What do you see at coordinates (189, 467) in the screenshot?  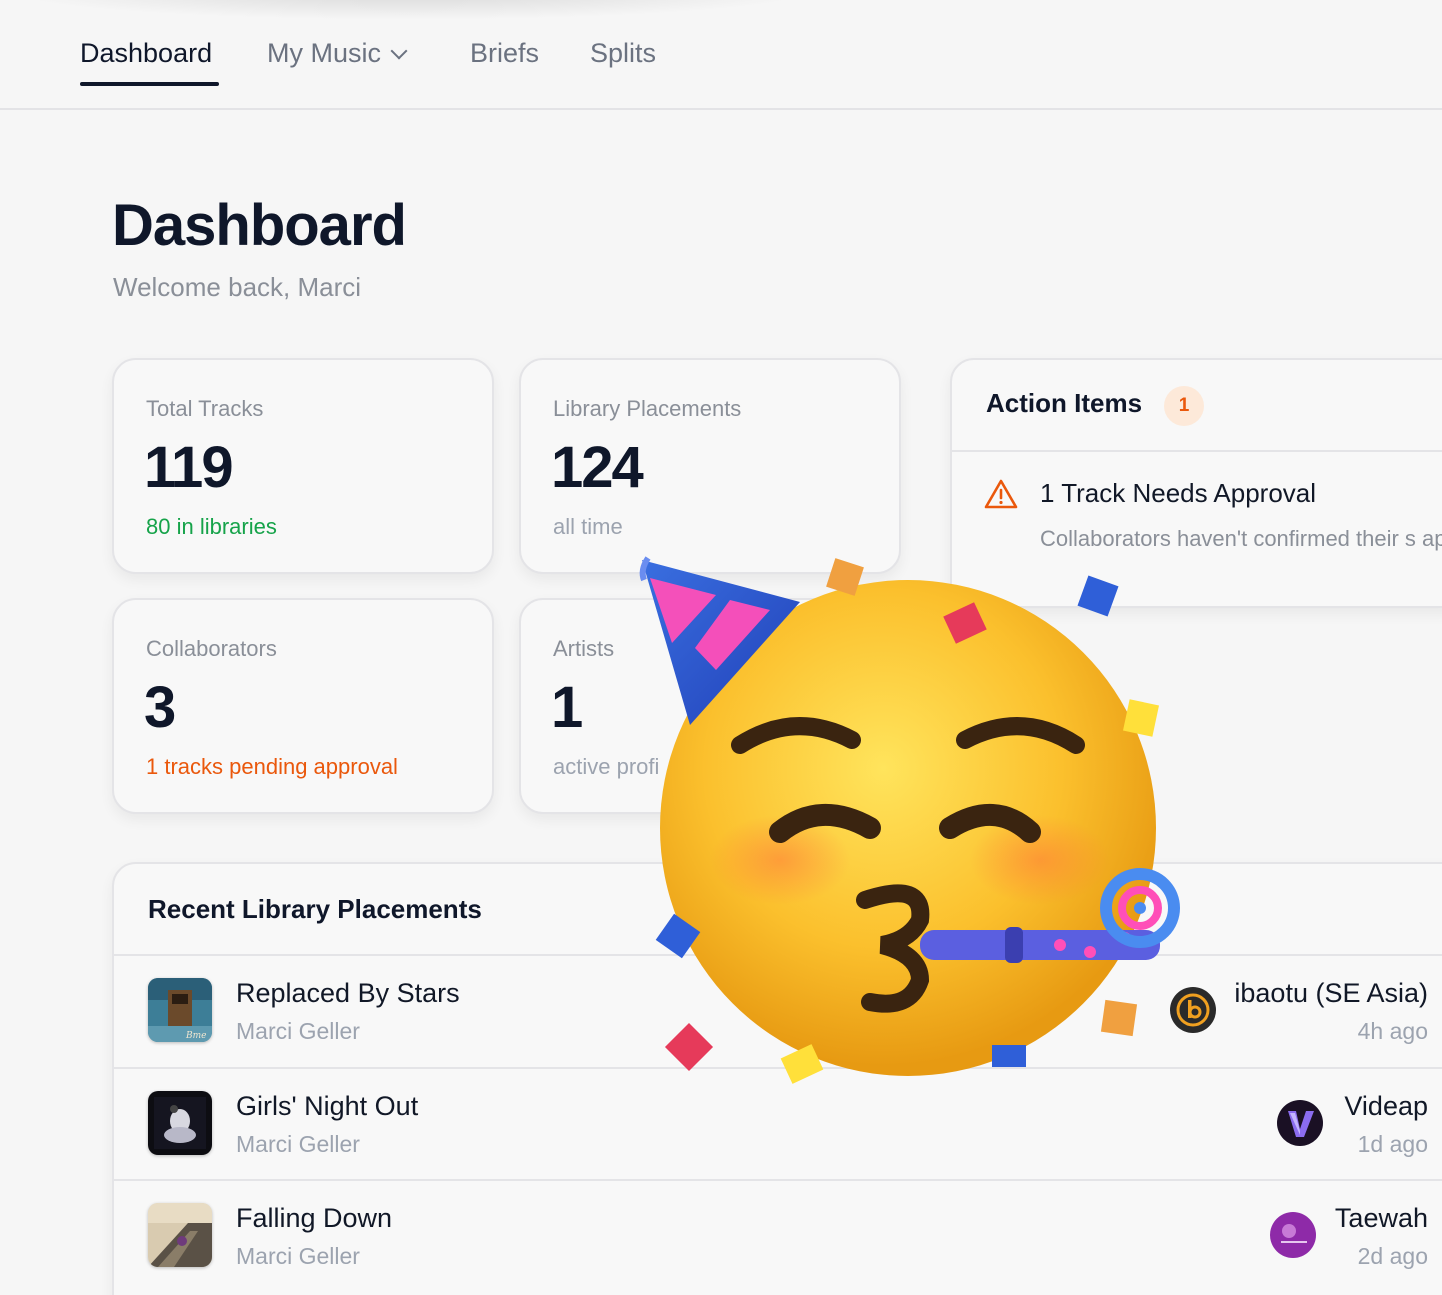 I see `stat-value: 119` at bounding box center [189, 467].